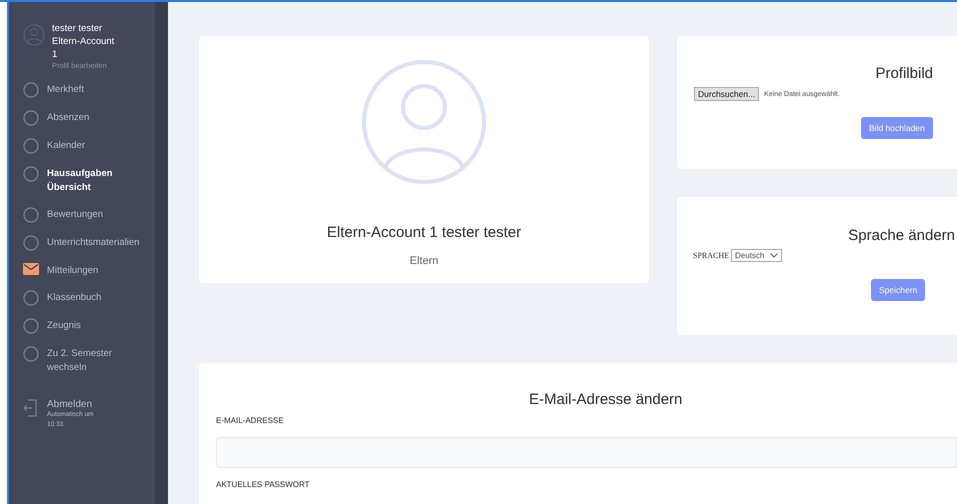 This screenshot has width=957, height=504. Describe the element at coordinates (94, 326) in the screenshot. I see `nav-item: Zeugnis` at that location.